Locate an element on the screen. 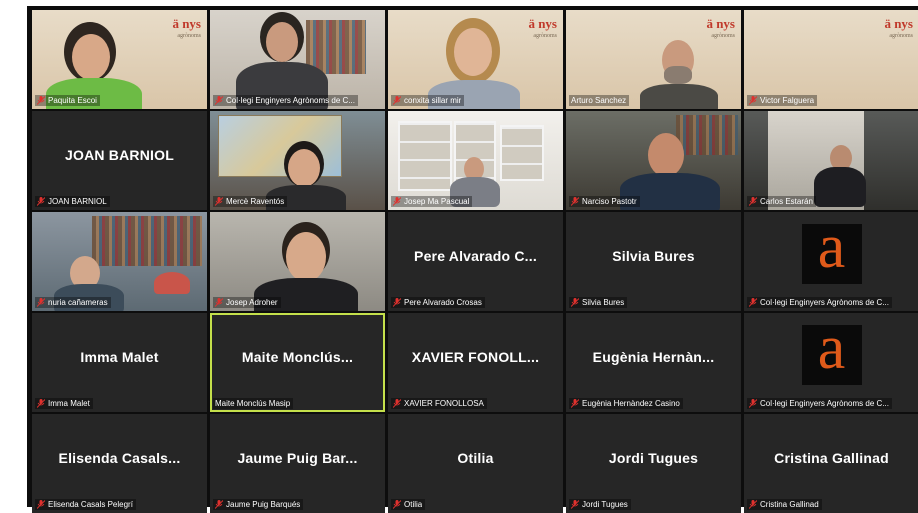 Image resolution: width=918 pixels, height=513 pixels. participant-name-label: Imma Malet is located at coordinates (64, 403).